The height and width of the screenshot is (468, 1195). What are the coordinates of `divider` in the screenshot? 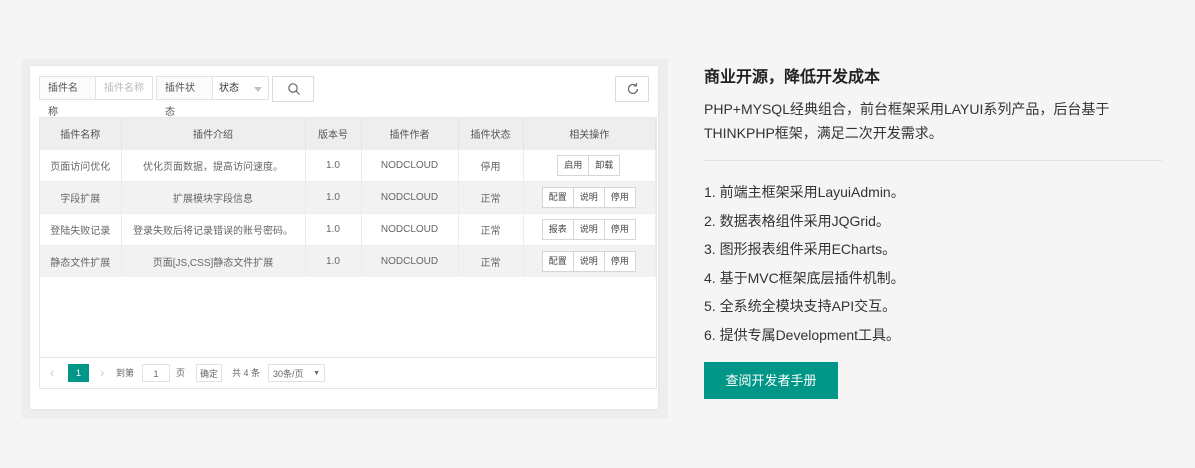 It's located at (933, 160).